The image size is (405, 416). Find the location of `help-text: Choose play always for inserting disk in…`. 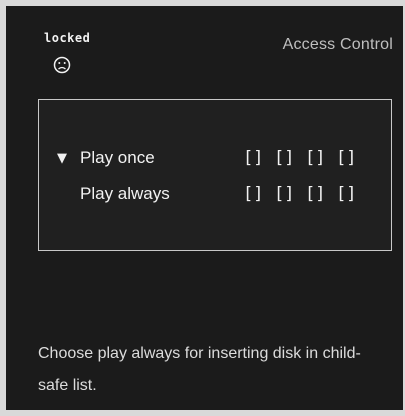

help-text: Choose play always for inserting disk in… is located at coordinates (199, 369).